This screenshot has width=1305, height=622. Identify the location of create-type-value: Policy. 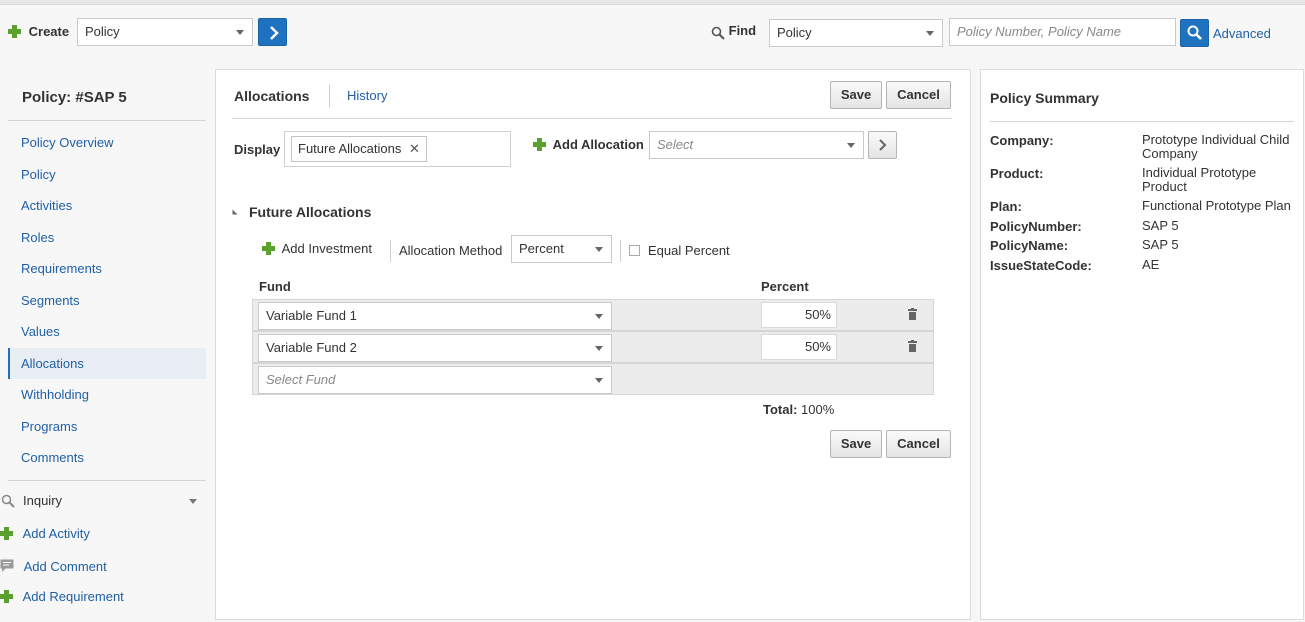
(102, 31).